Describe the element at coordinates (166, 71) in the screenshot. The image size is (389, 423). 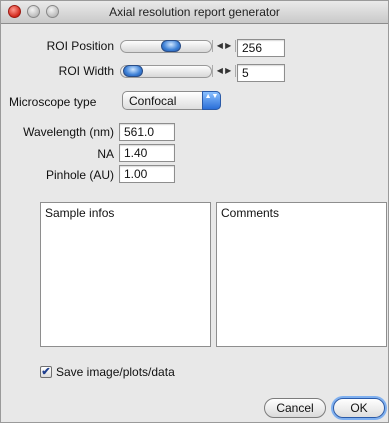
I see `roi-width-slider` at that location.